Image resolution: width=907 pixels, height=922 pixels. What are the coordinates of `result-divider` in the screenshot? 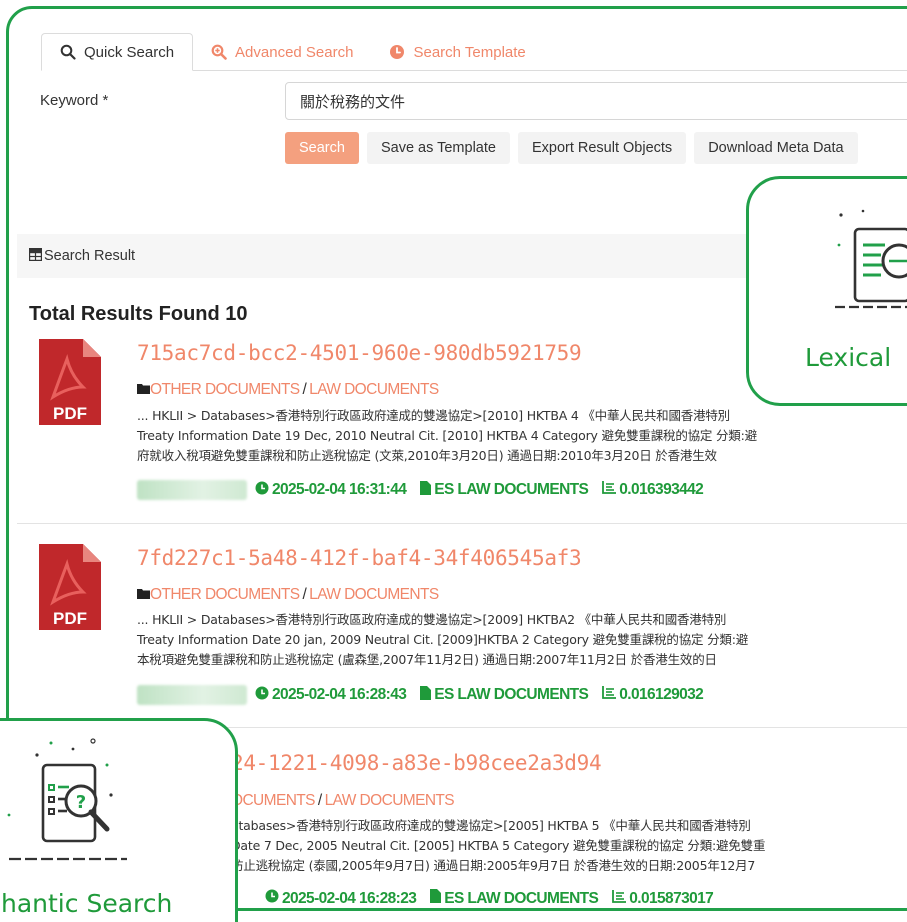 It's located at (462, 523).